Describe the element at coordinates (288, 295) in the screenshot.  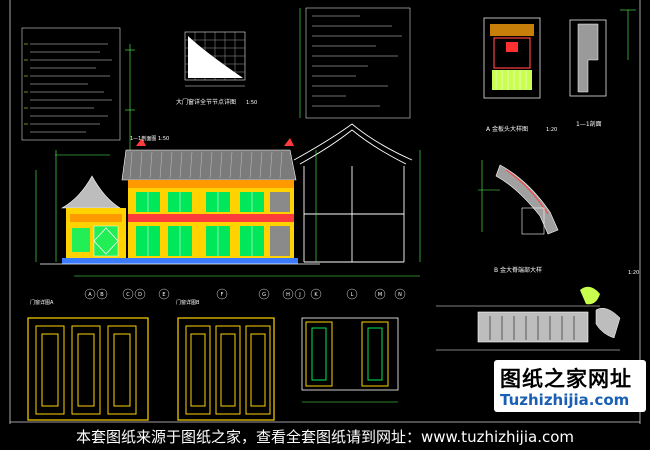
I see `axis-label-h: H` at that location.